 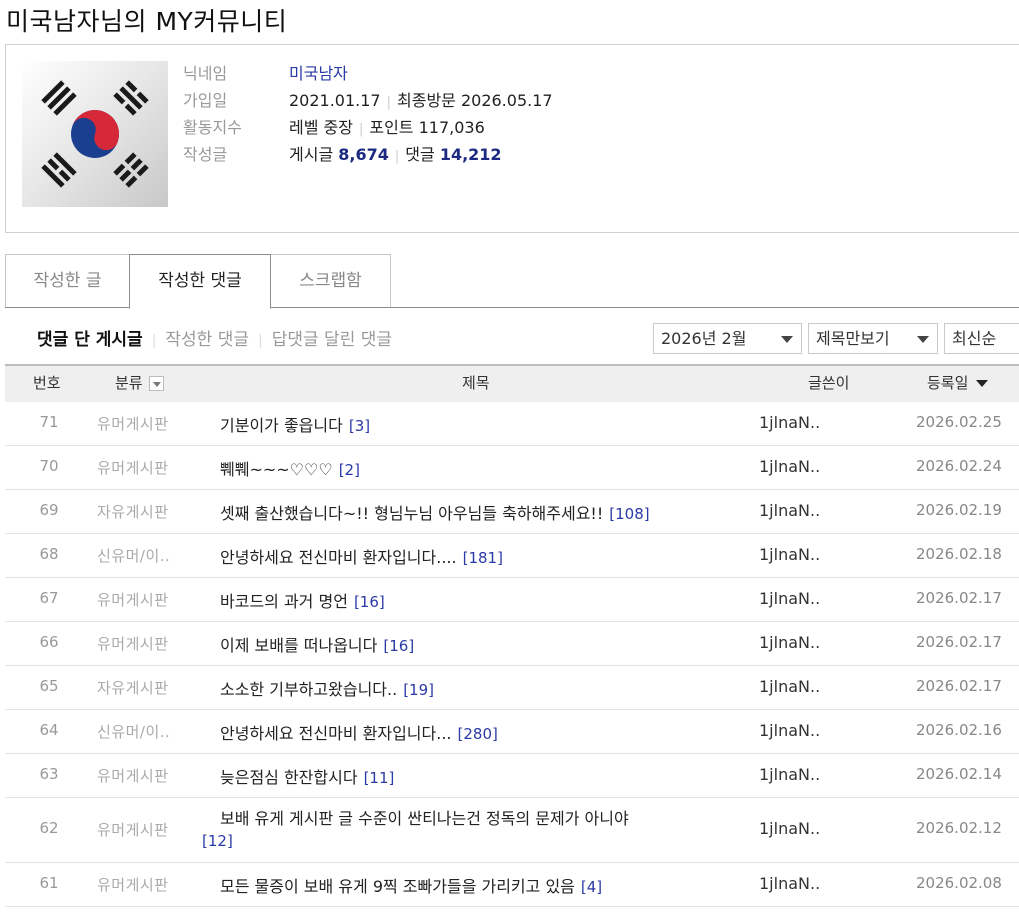 I want to click on korean-flag-icon, so click(x=95, y=134).